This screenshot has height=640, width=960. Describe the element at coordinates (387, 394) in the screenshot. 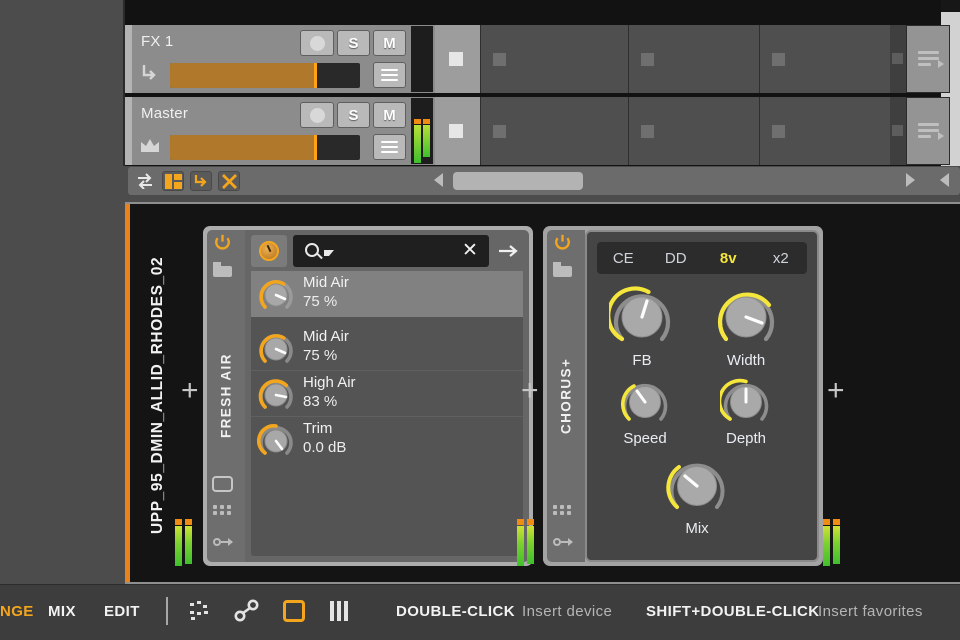

I see `parameter-row: High Air 83 %` at that location.